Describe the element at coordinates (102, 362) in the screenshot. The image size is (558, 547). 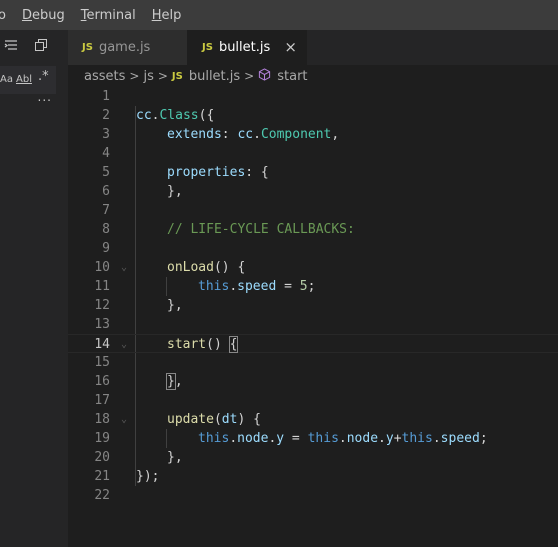
I see `code-line: 15` at that location.